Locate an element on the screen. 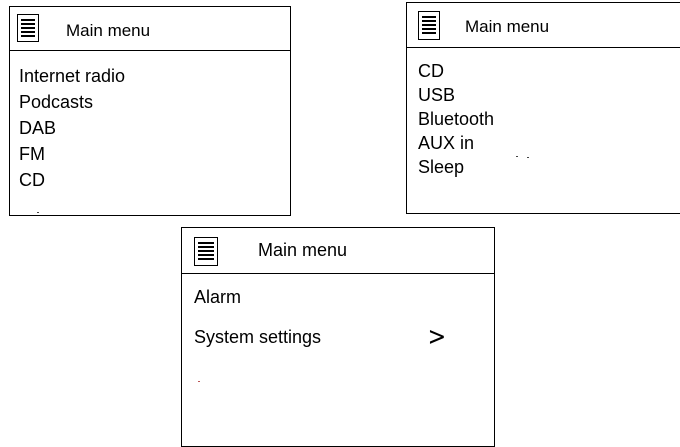  chevron-right-icon: > is located at coordinates (437, 337).